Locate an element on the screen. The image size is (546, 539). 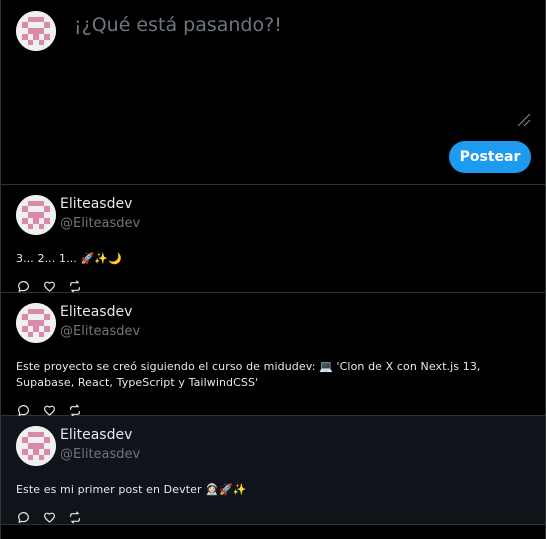
post-text: 3... 2... 1... 🚀✨🌙 is located at coordinates (69, 258).